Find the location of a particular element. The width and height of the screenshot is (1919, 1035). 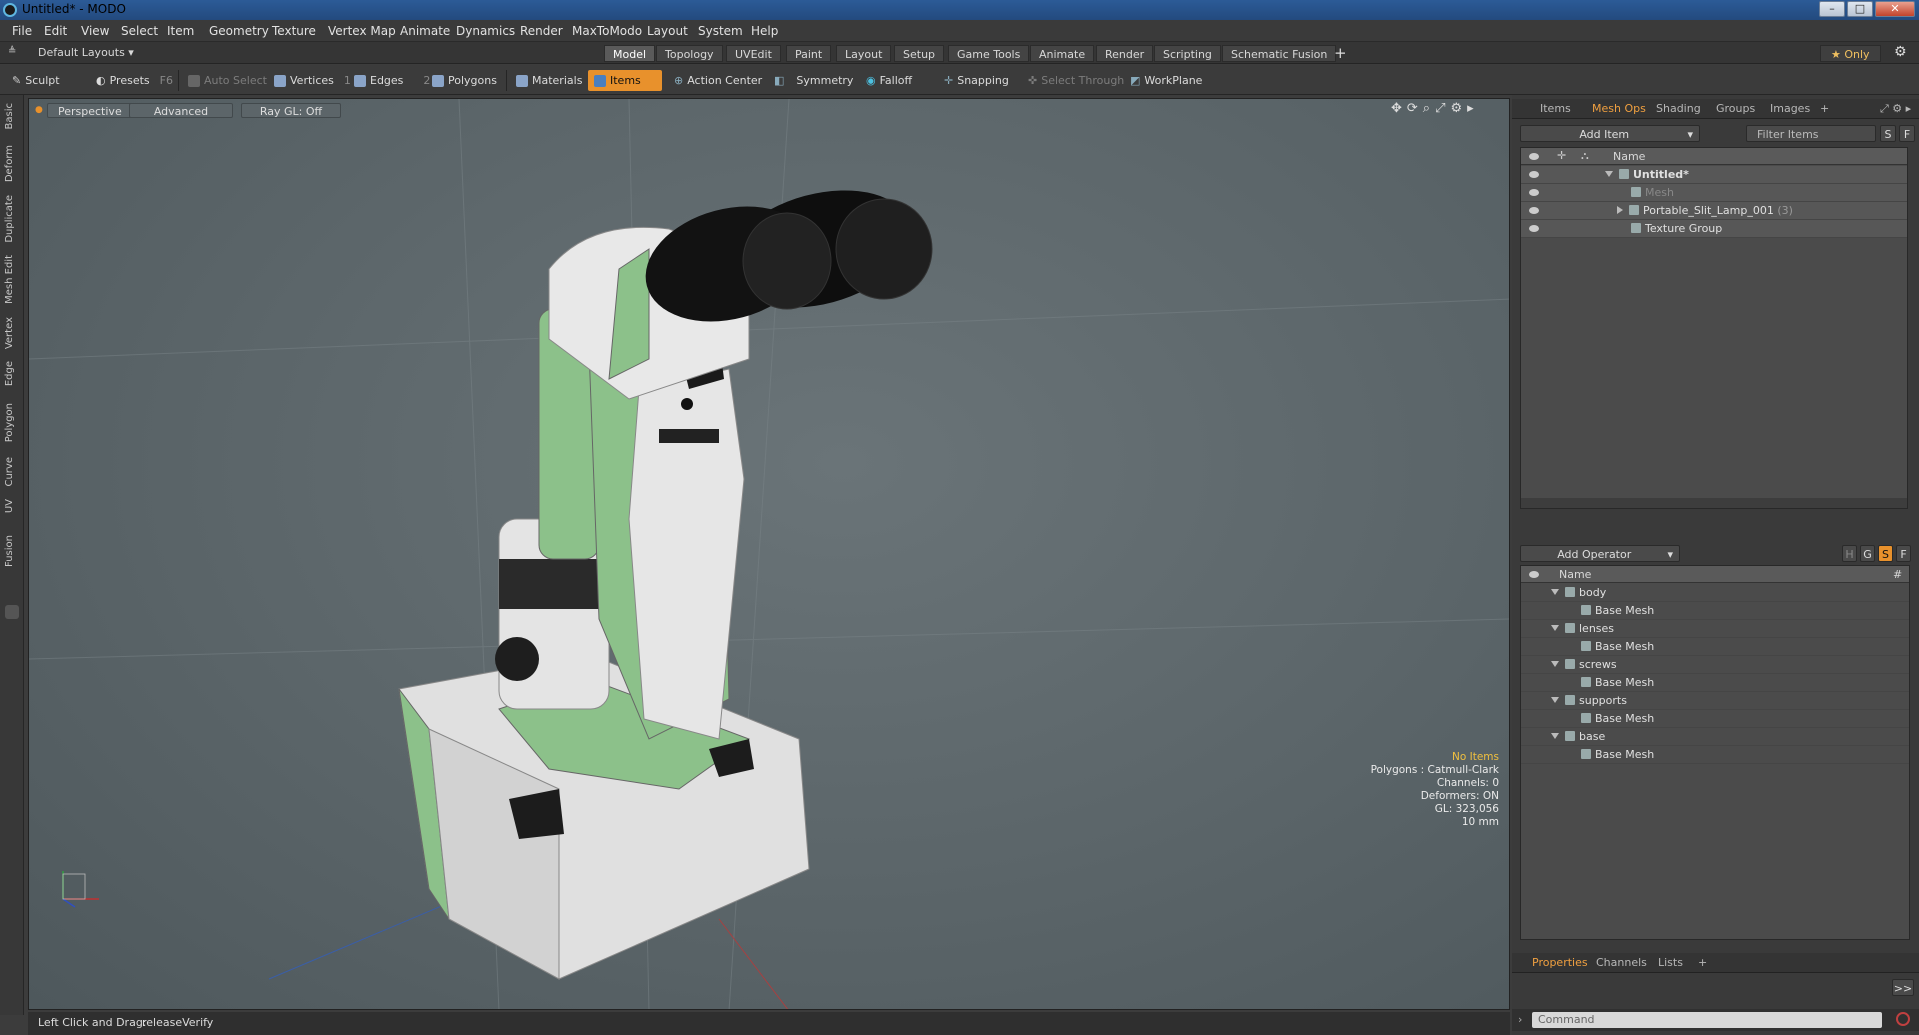

vtab-duplicate: Duplicate is located at coordinates (9, 219).